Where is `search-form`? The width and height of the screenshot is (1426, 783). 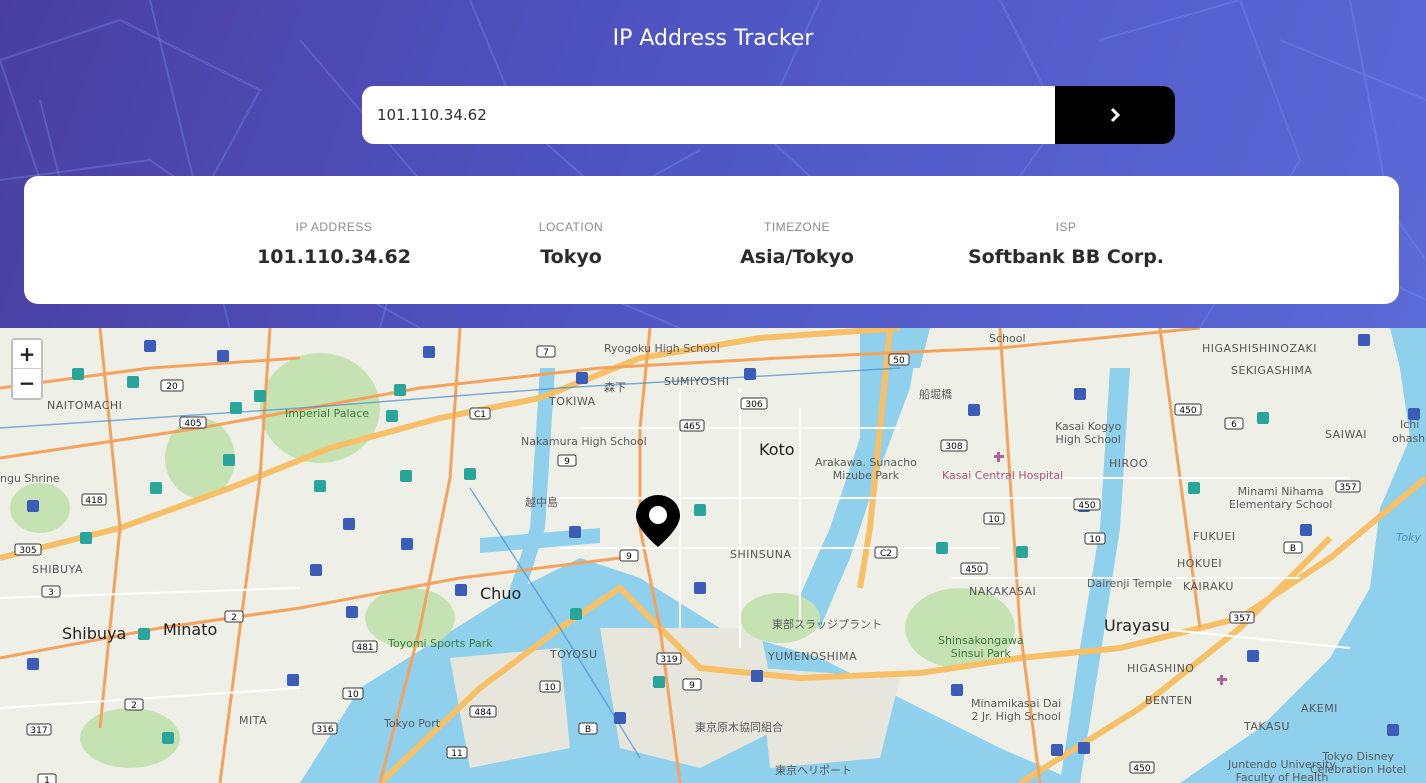
search-form is located at coordinates (768, 115).